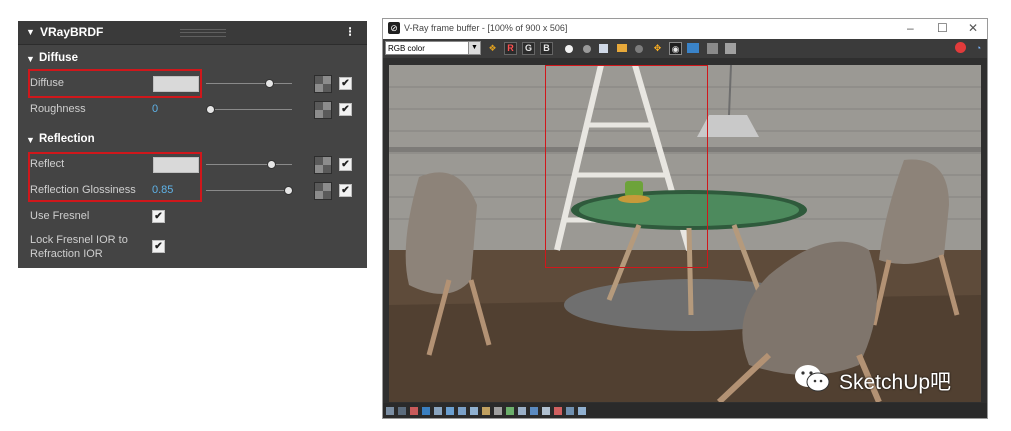  What do you see at coordinates (406, 48) in the screenshot?
I see `channel-select-value: RGB color` at bounding box center [406, 48].